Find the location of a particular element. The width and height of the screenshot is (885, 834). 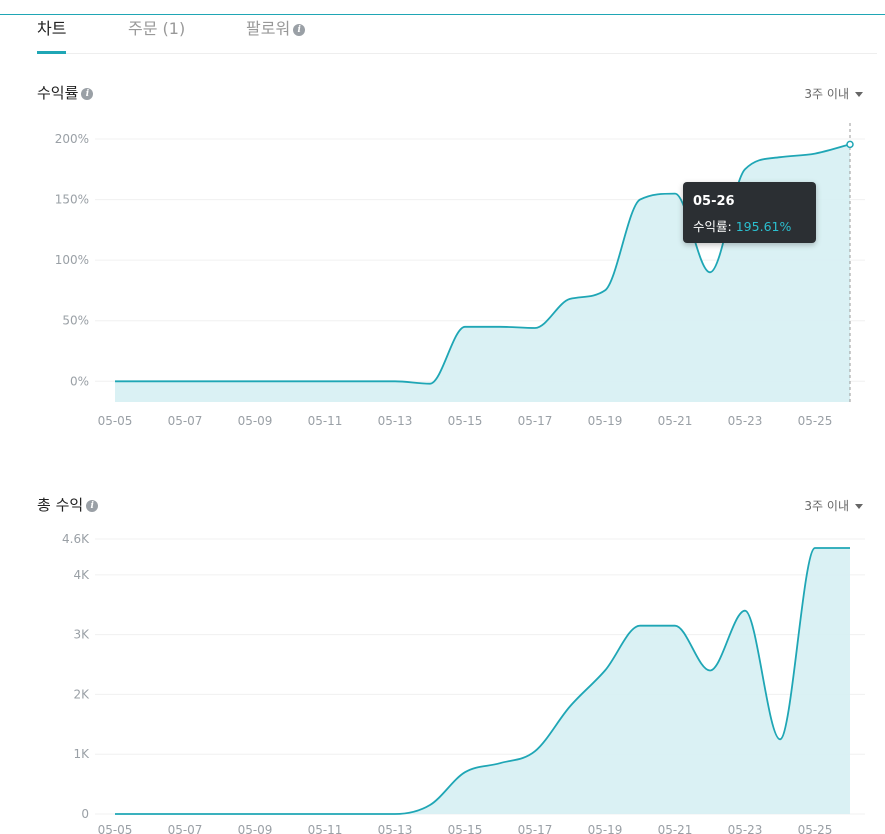

return-rate-period-dropdown: 3주 이내 is located at coordinates (833, 93).